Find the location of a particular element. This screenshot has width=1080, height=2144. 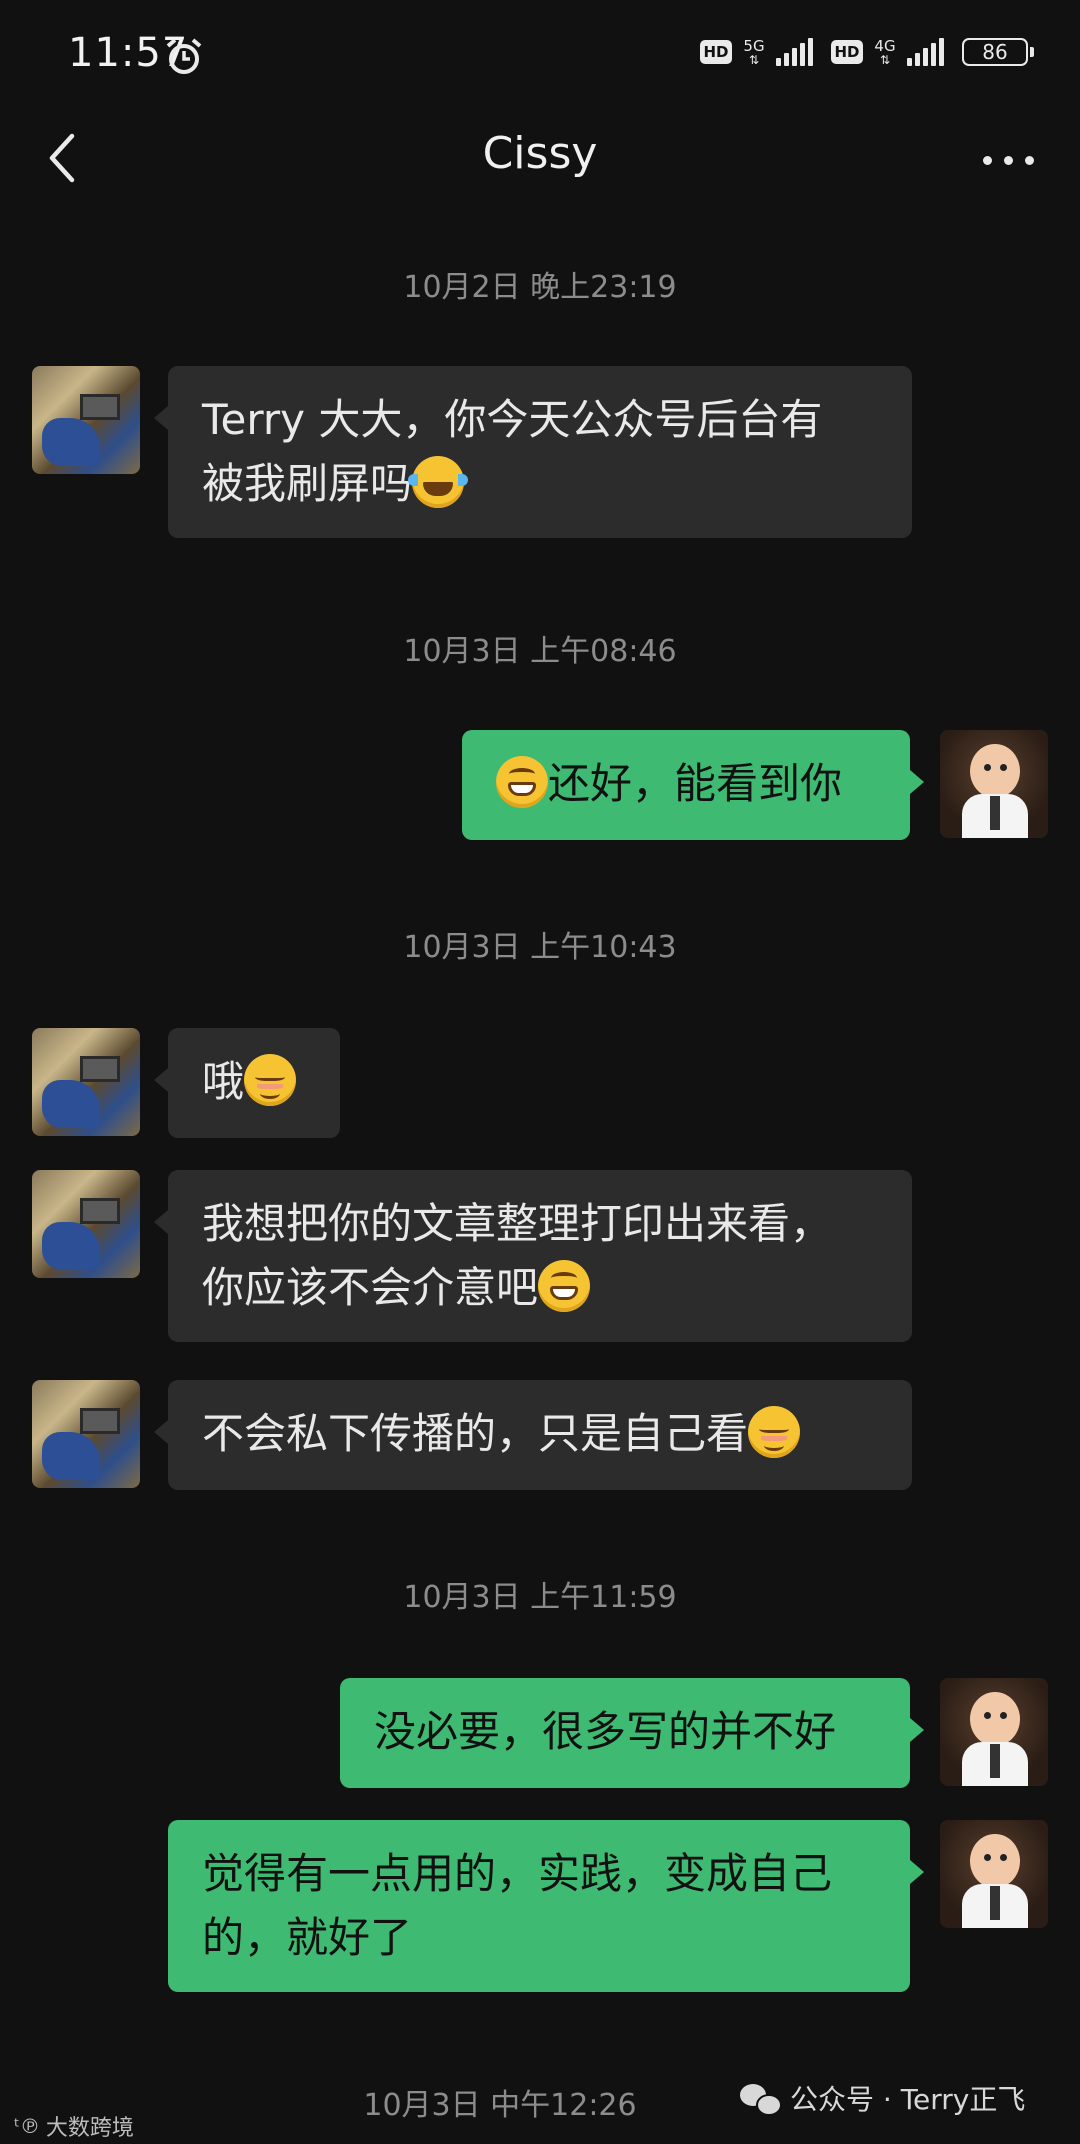

message-outgoing: 觉得有一点用的，实践，变成自己 的，就好了 is located at coordinates (546, 1906).